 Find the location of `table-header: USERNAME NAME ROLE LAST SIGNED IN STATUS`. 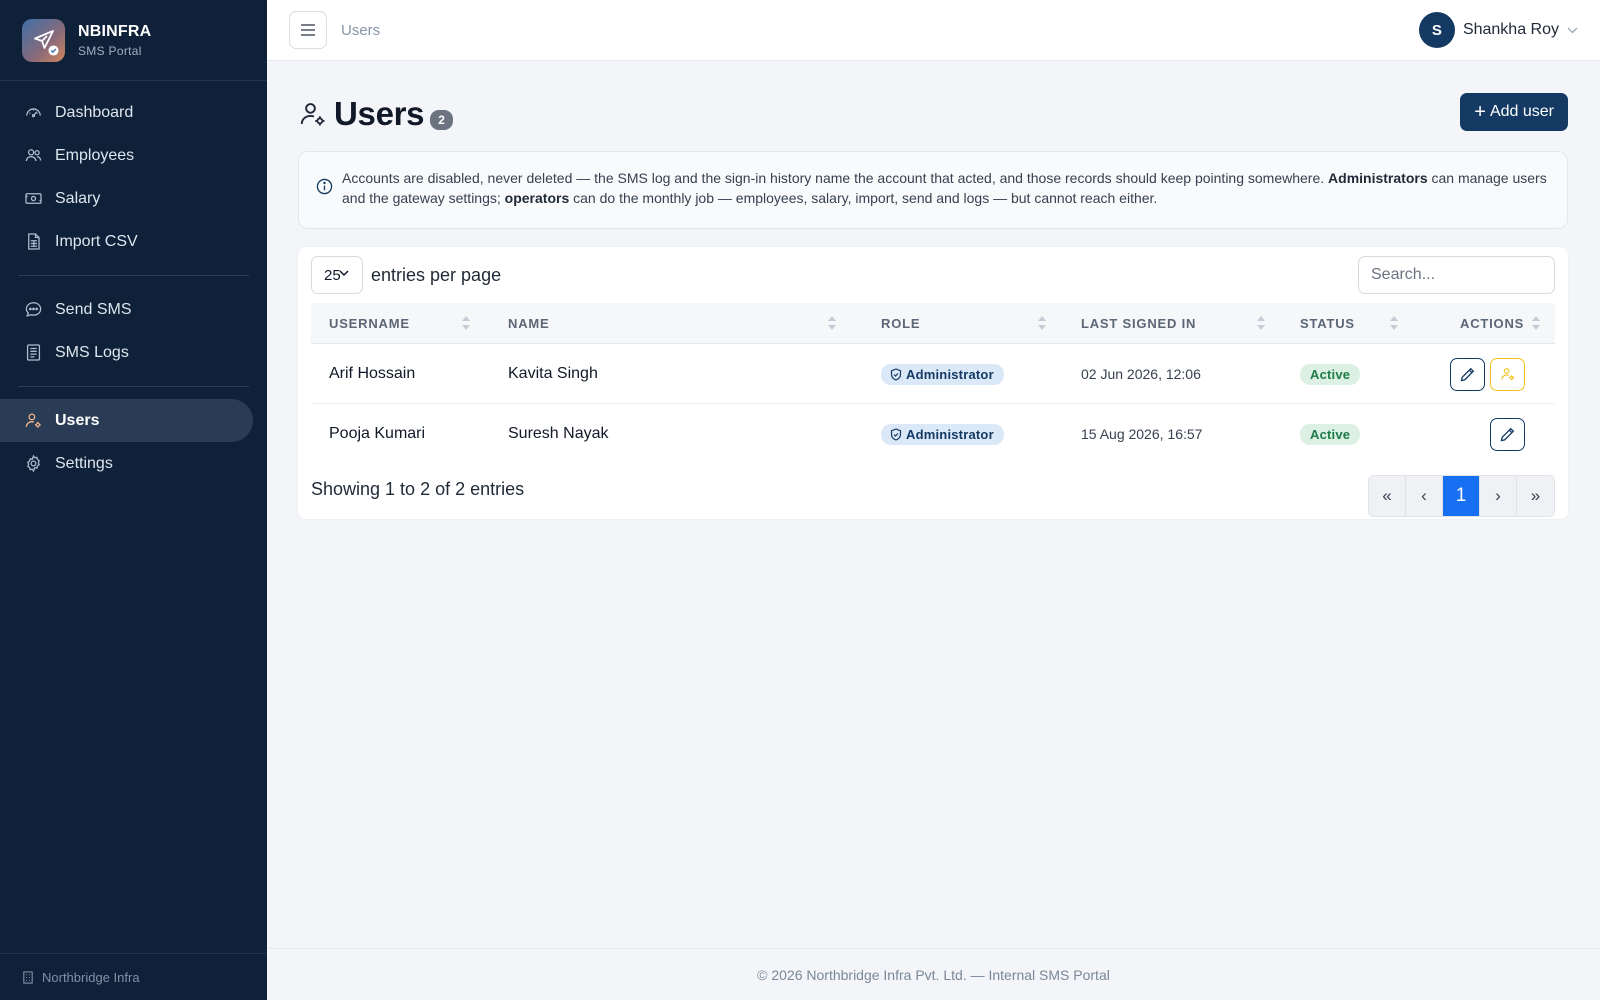

table-header: USERNAME NAME ROLE LAST SIGNED IN STATUS is located at coordinates (933, 323).